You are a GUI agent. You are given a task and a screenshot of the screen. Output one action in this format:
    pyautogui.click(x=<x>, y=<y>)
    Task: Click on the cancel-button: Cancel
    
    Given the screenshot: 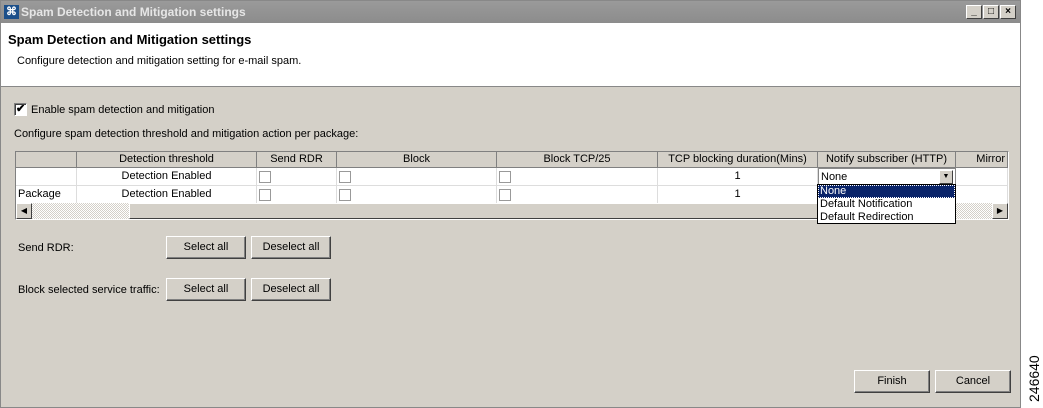 What is the action you would take?
    pyautogui.click(x=973, y=381)
    